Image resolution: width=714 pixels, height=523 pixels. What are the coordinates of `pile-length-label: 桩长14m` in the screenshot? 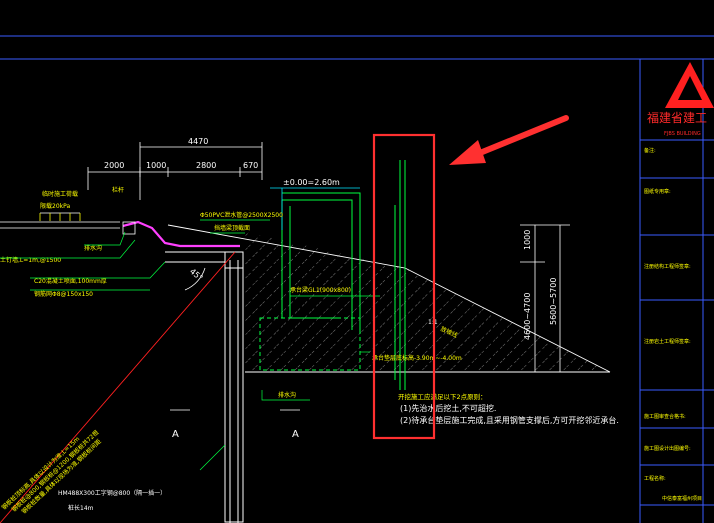 It's located at (81, 508).